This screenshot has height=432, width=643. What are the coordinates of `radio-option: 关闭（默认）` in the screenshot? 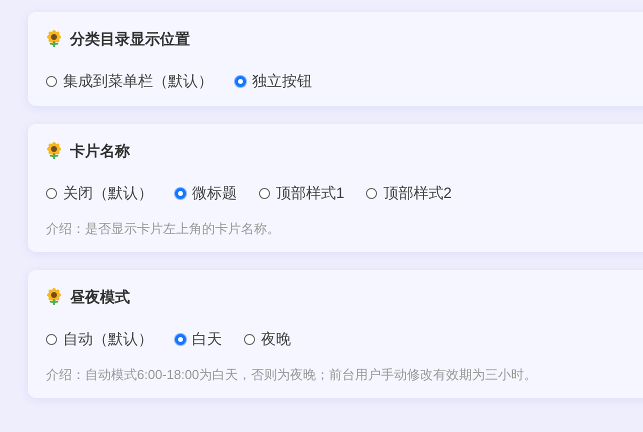 It's located at (99, 193).